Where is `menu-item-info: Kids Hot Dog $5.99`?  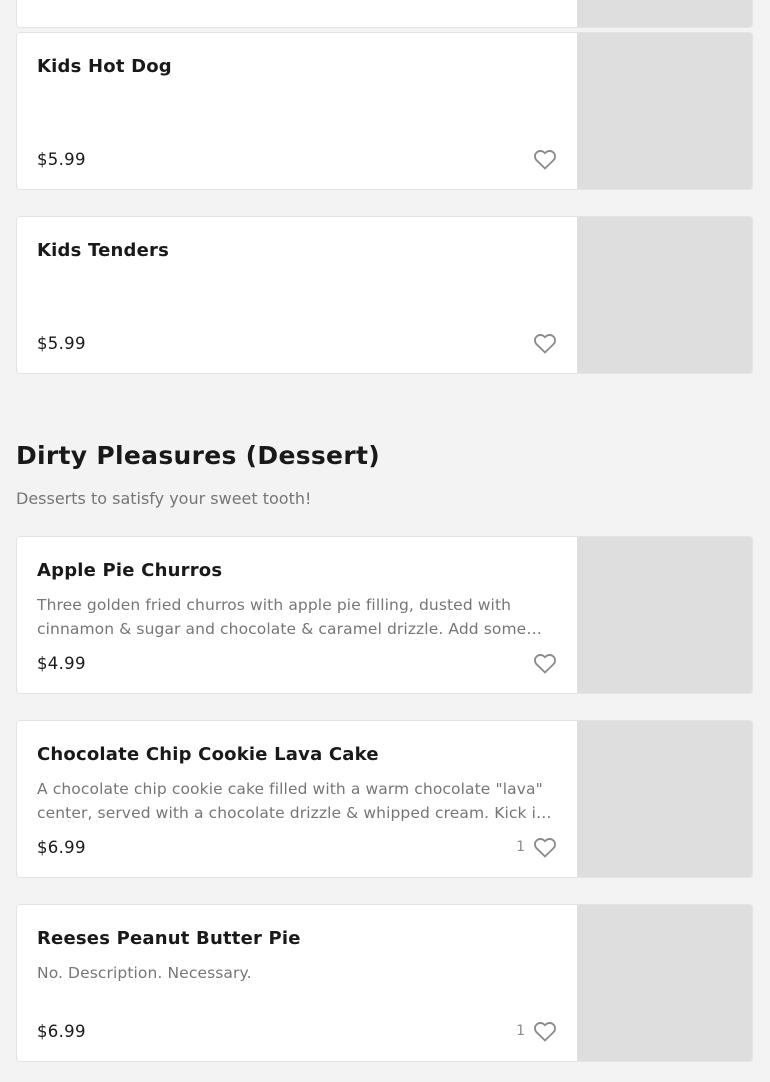 menu-item-info: Kids Hot Dog $5.99 is located at coordinates (297, 111).